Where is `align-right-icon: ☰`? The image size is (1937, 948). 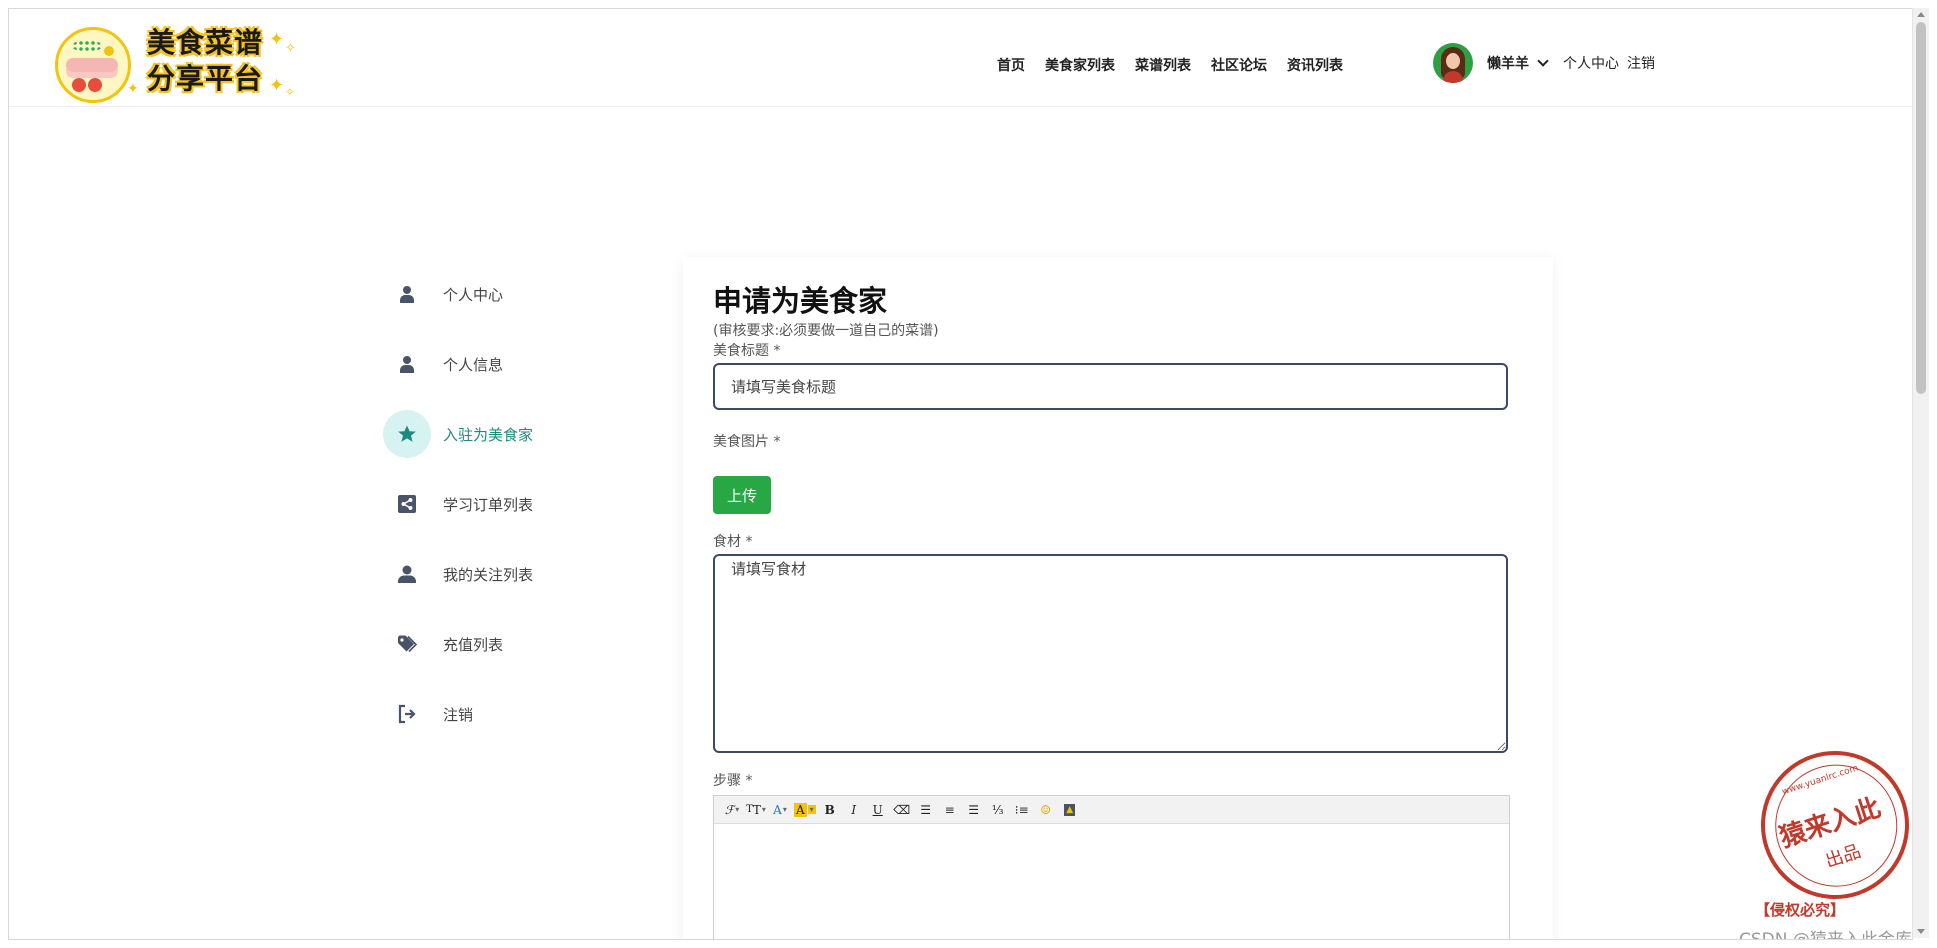 align-right-icon: ☰ is located at coordinates (974, 810).